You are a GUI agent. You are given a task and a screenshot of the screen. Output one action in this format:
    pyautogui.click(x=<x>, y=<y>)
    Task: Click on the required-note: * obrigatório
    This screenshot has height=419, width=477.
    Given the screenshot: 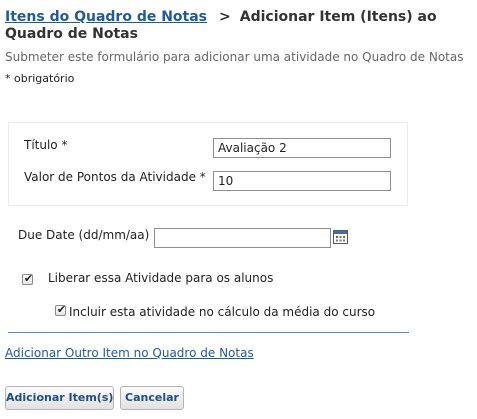 What is the action you would take?
    pyautogui.click(x=40, y=78)
    